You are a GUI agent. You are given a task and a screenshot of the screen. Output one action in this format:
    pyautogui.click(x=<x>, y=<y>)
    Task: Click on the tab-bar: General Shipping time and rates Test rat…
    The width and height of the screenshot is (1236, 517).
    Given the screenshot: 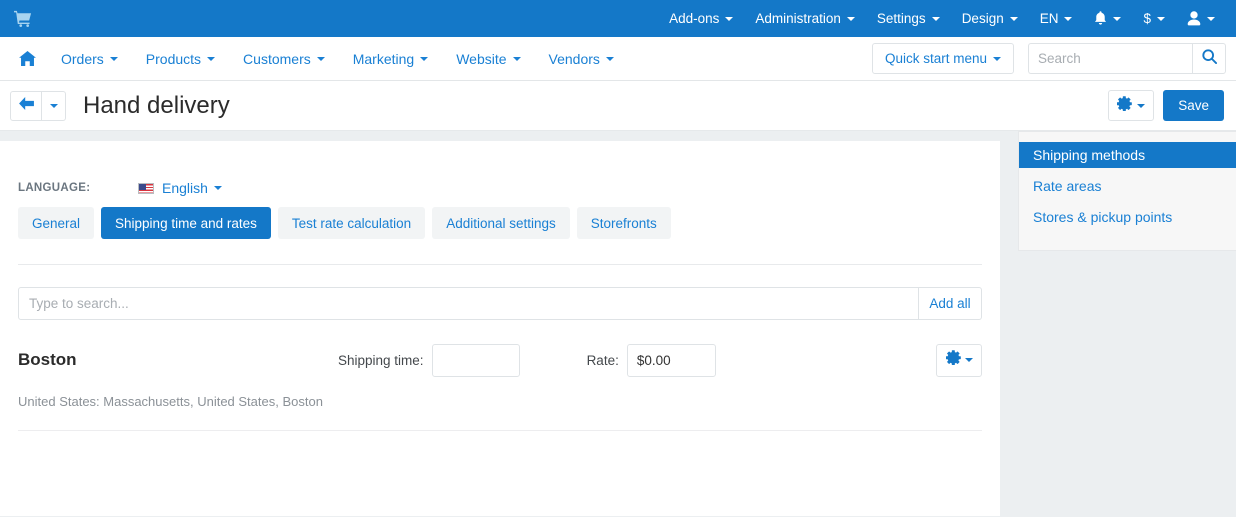 What is the action you would take?
    pyautogui.click(x=500, y=223)
    